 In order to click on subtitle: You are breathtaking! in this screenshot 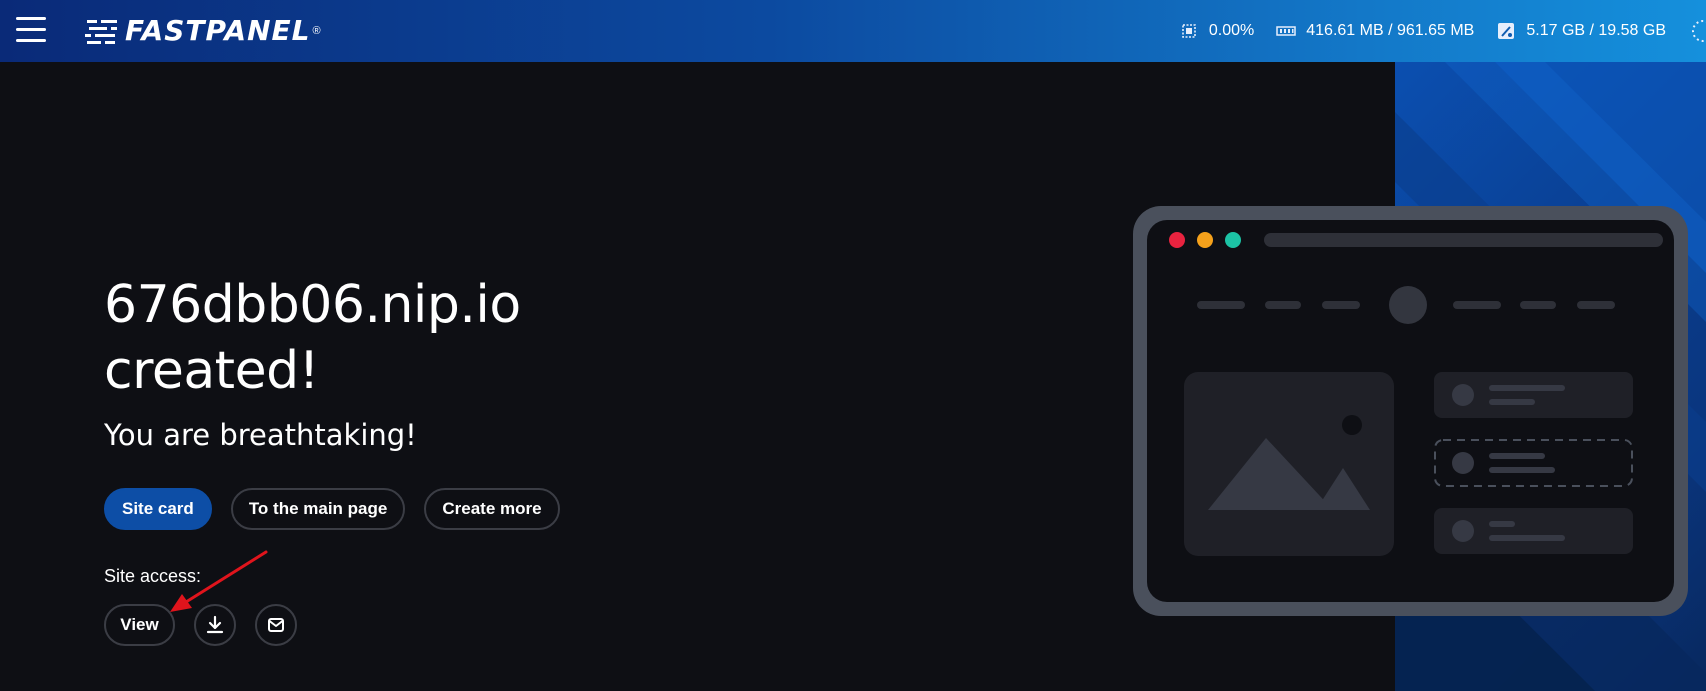, I will do `click(260, 435)`.